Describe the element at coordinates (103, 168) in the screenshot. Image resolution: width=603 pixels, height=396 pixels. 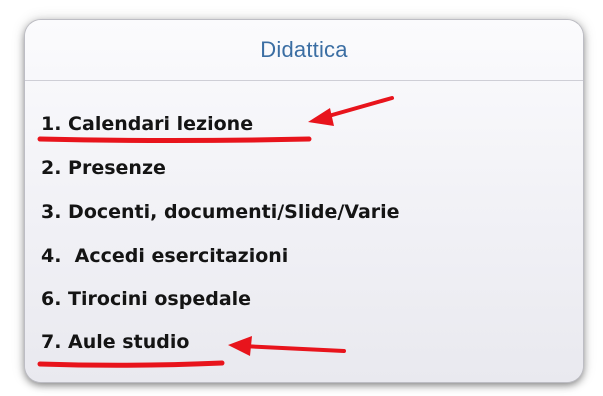
I see `menu-item-presenze: 2. Presenze` at that location.